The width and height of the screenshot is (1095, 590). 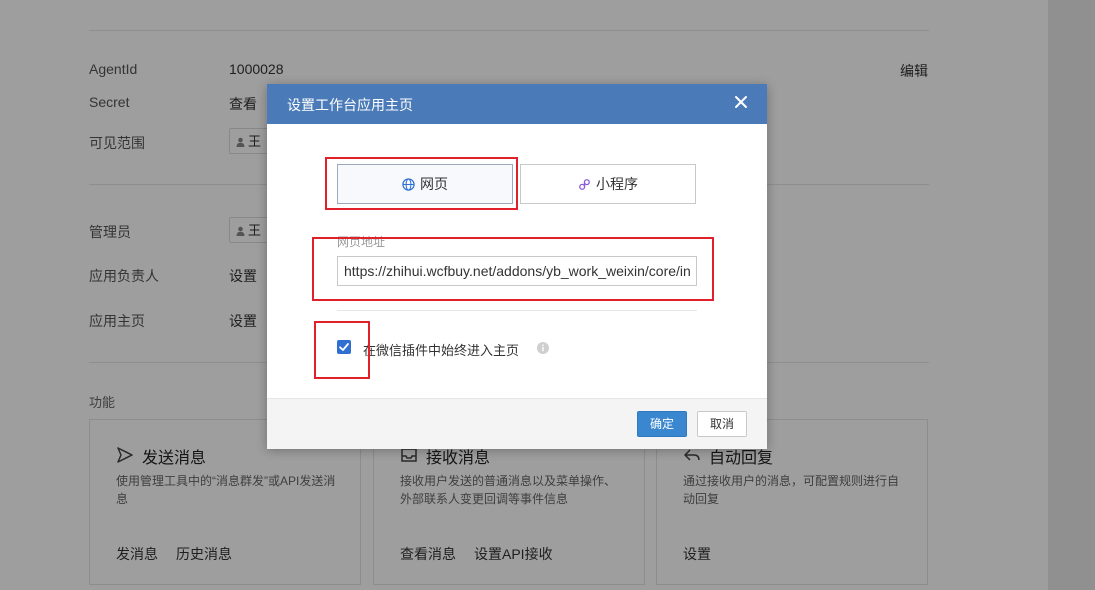 I want to click on checkbox-label: 在微信插件中始终进入主页, so click(x=441, y=350).